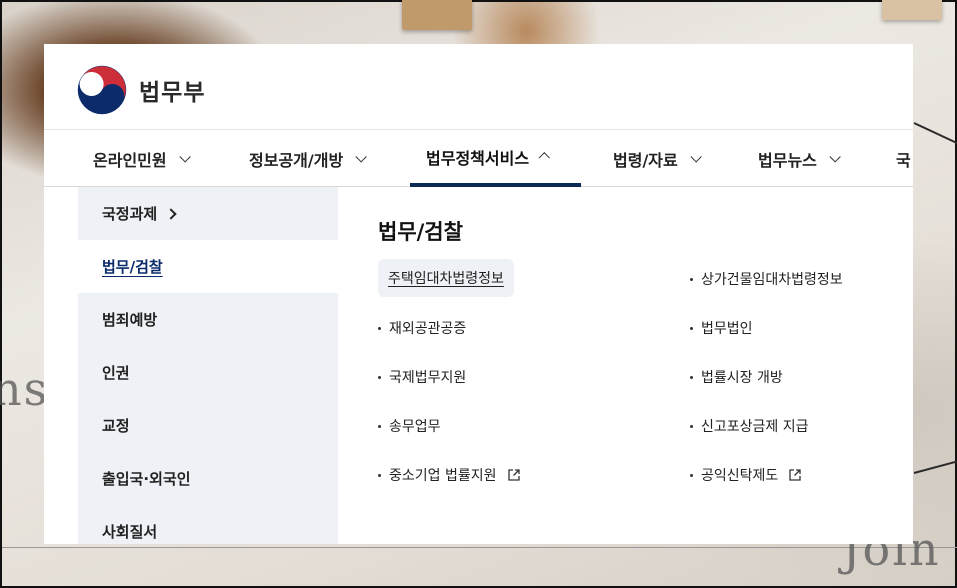  Describe the element at coordinates (130, 320) in the screenshot. I see `sidebar-item-label: 범죄예방` at that location.